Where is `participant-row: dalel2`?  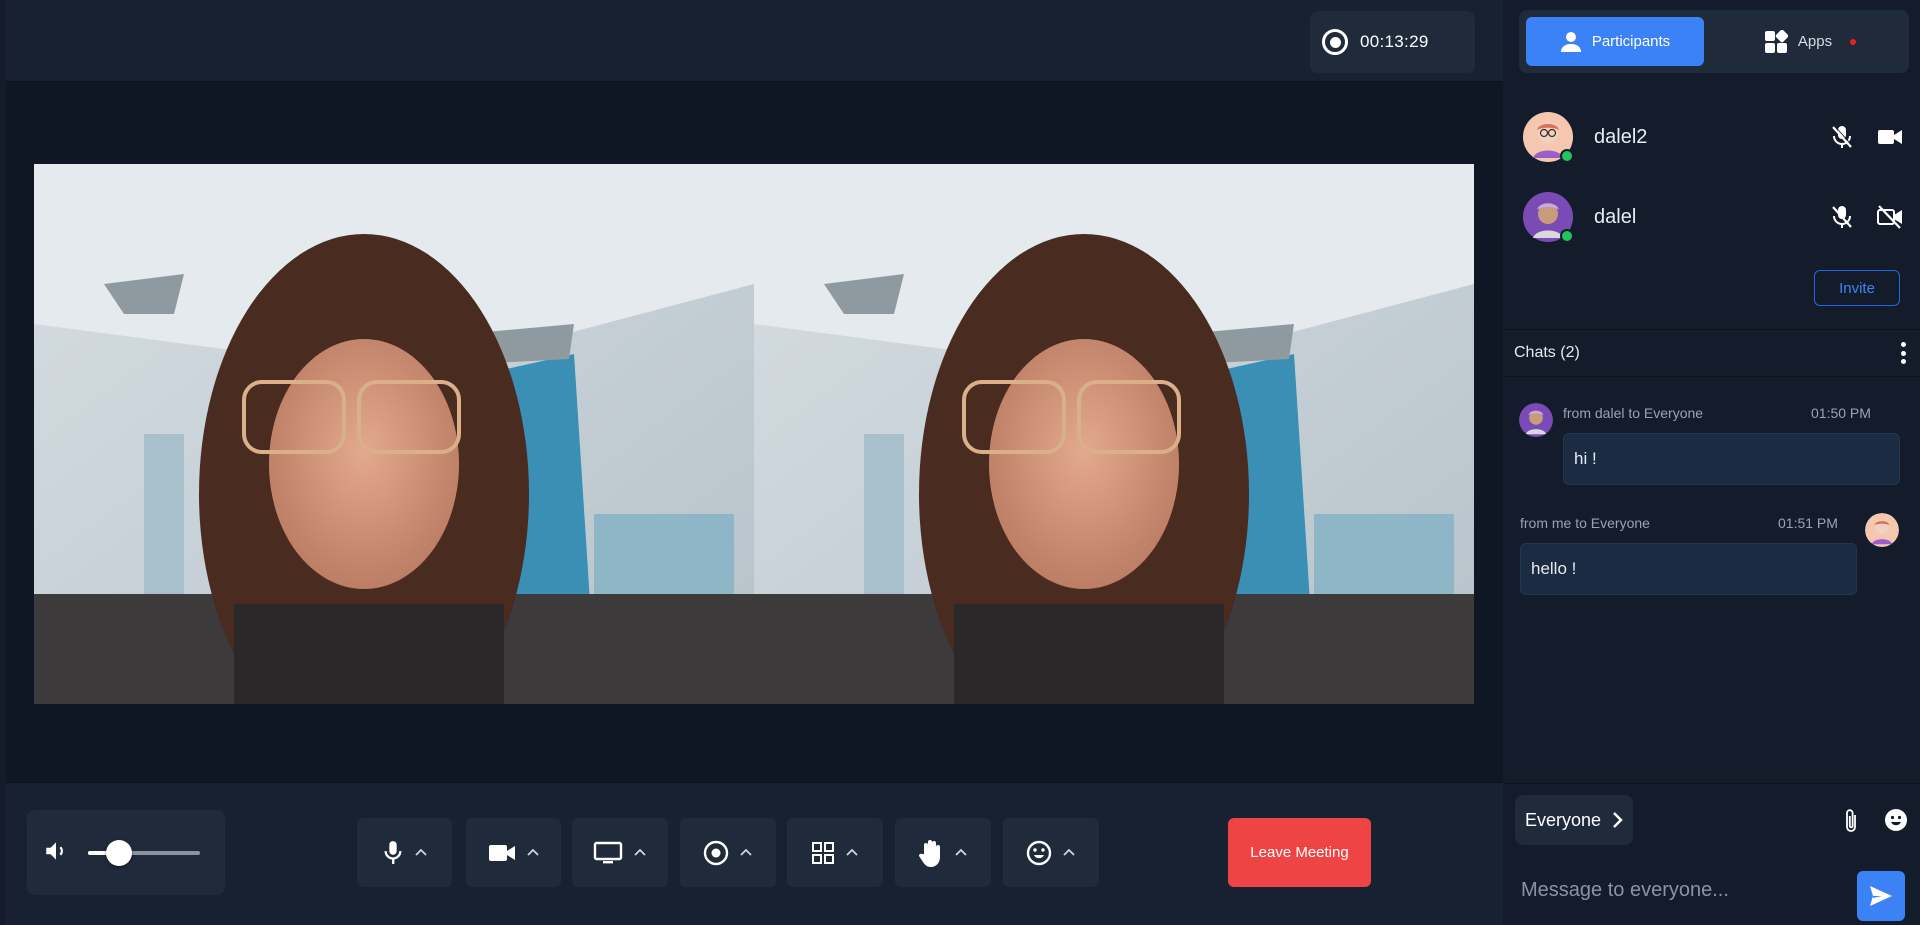
participant-row: dalel2 is located at coordinates (1713, 137).